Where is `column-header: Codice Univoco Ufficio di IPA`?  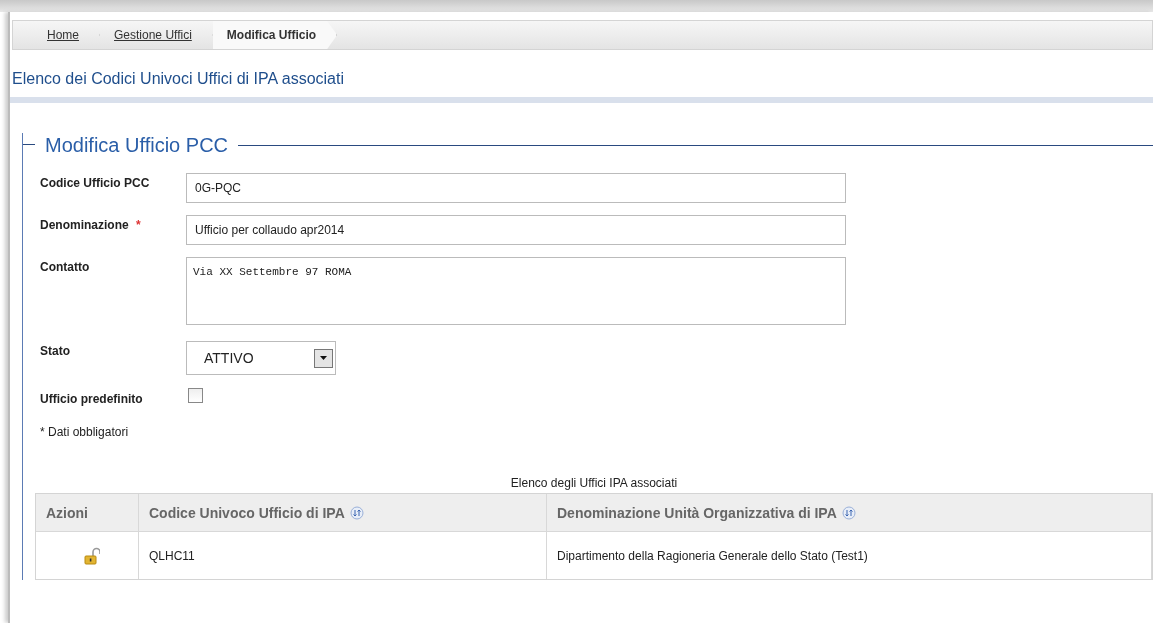 column-header: Codice Univoco Ufficio di IPA is located at coordinates (343, 513).